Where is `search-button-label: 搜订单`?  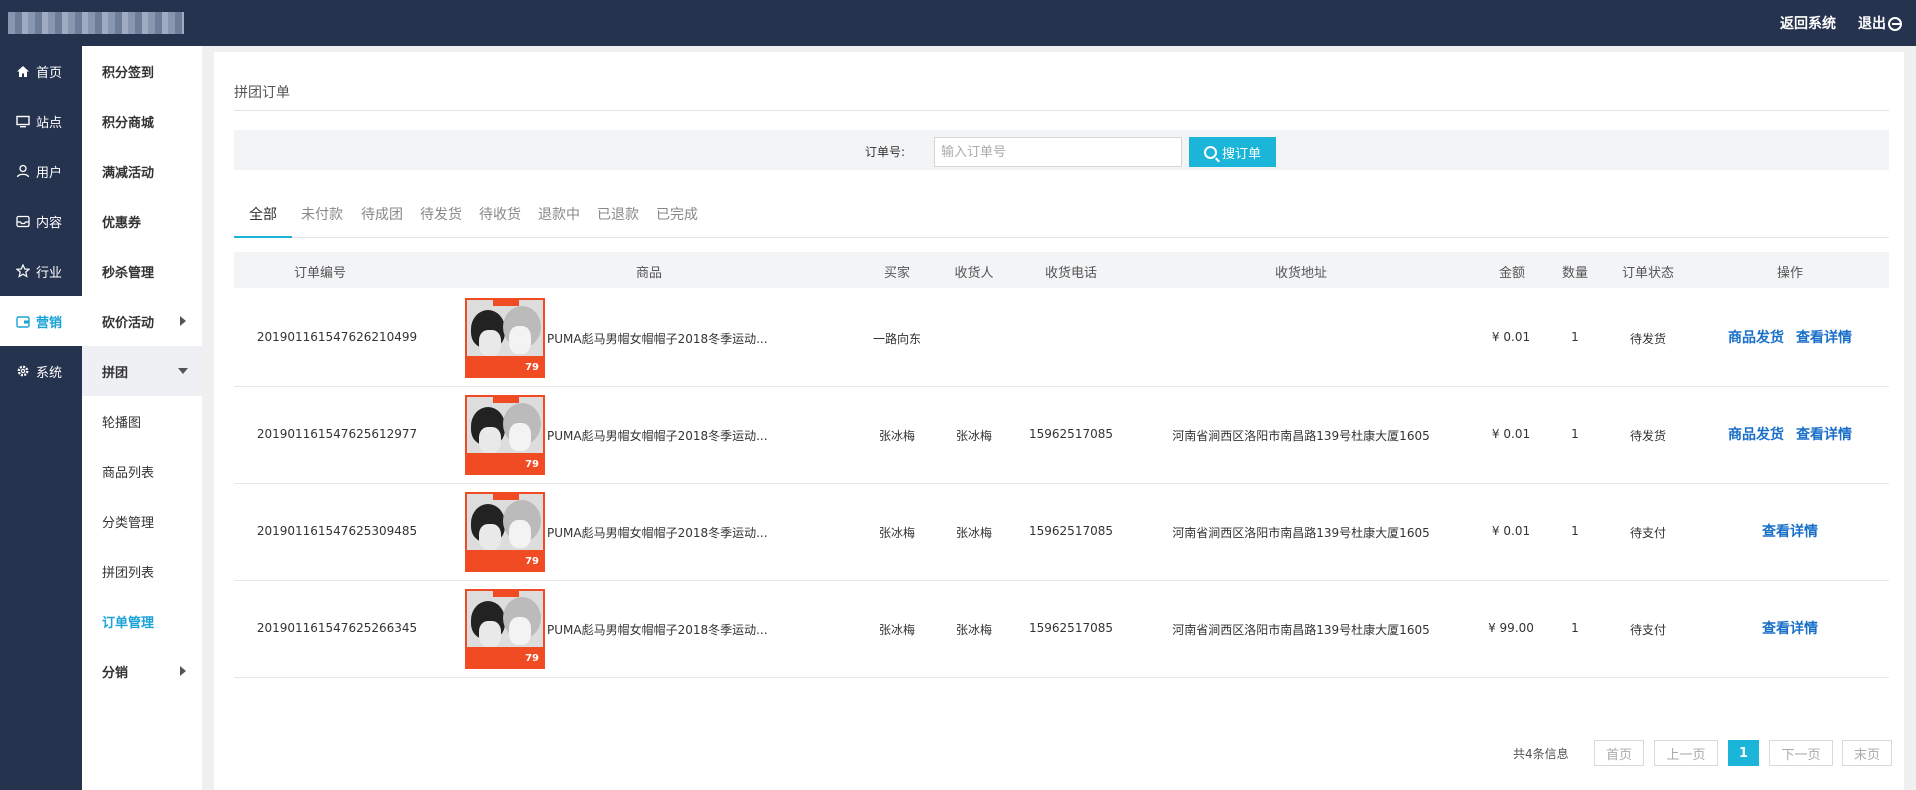
search-button-label: 搜订单 is located at coordinates (1241, 153).